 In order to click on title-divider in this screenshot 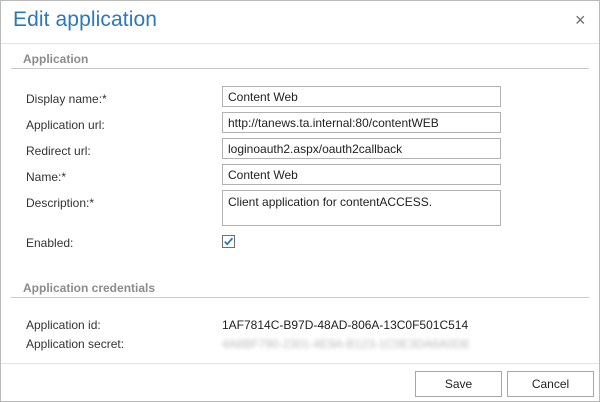, I will do `click(300, 43)`.